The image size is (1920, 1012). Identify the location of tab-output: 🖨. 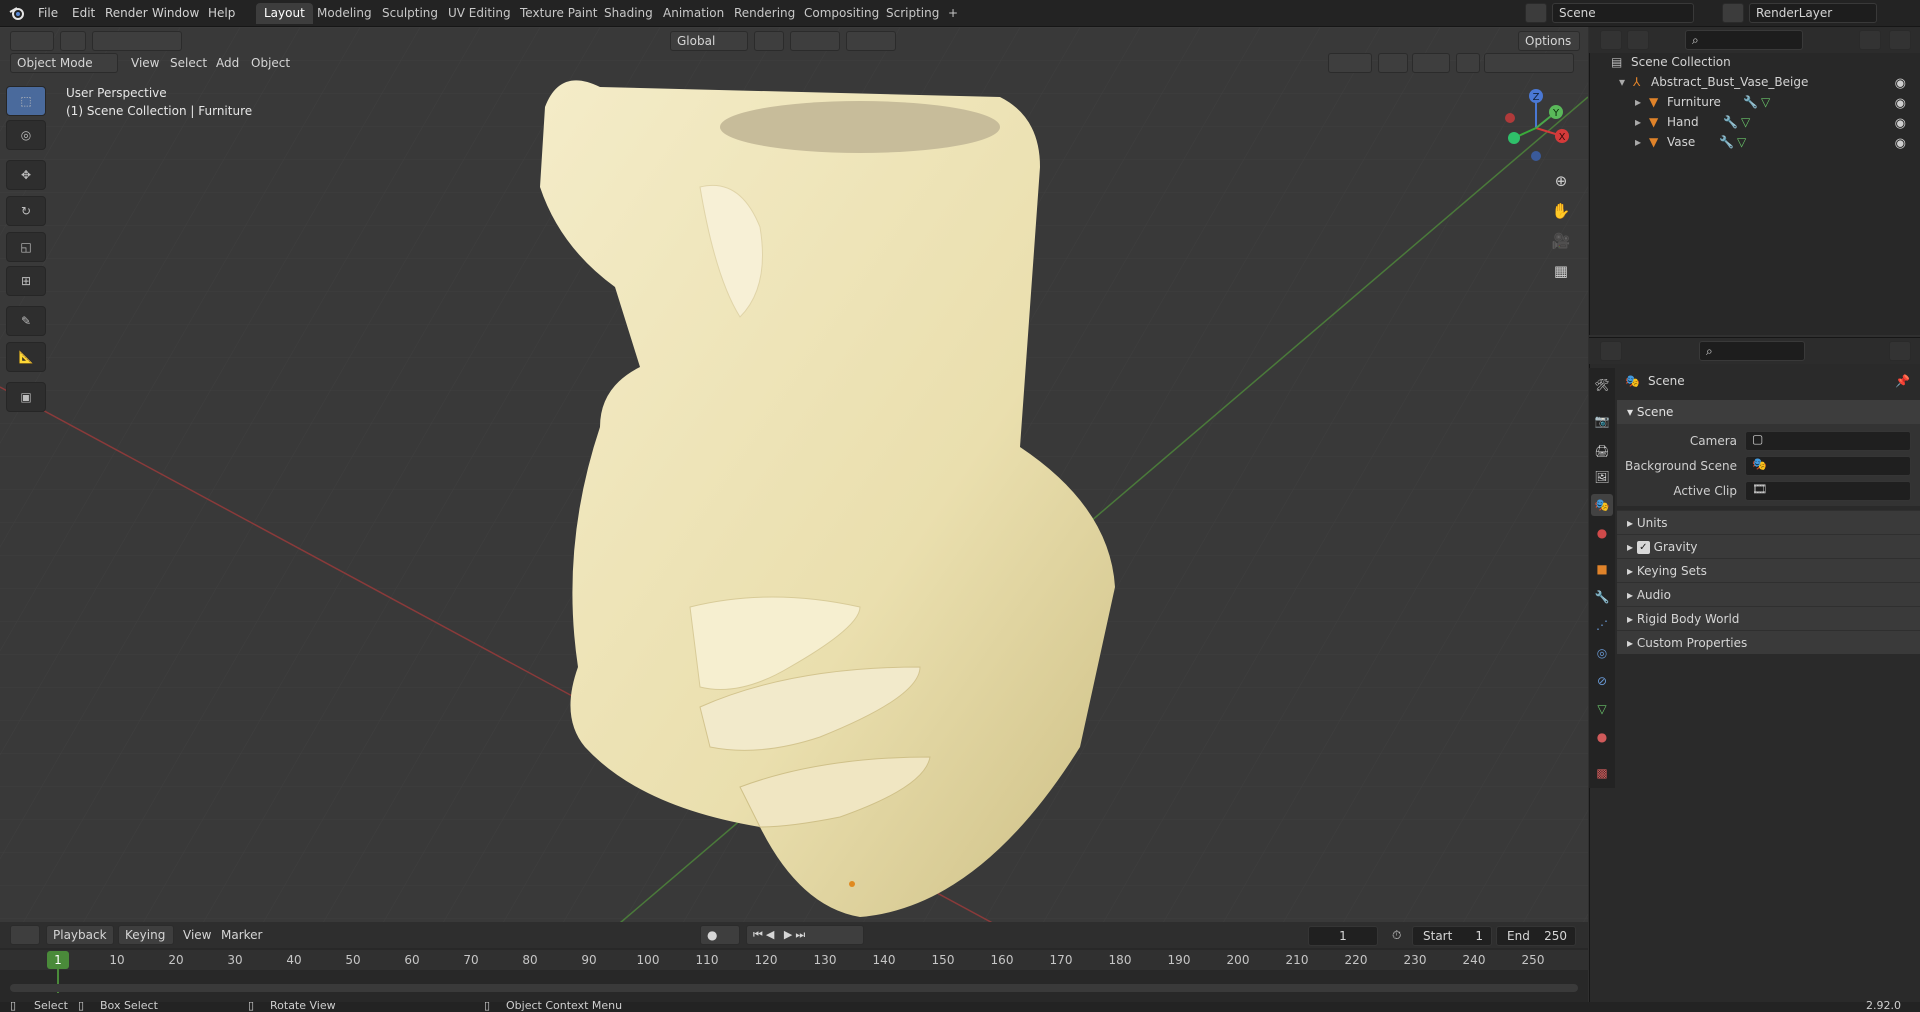
(1602, 451).